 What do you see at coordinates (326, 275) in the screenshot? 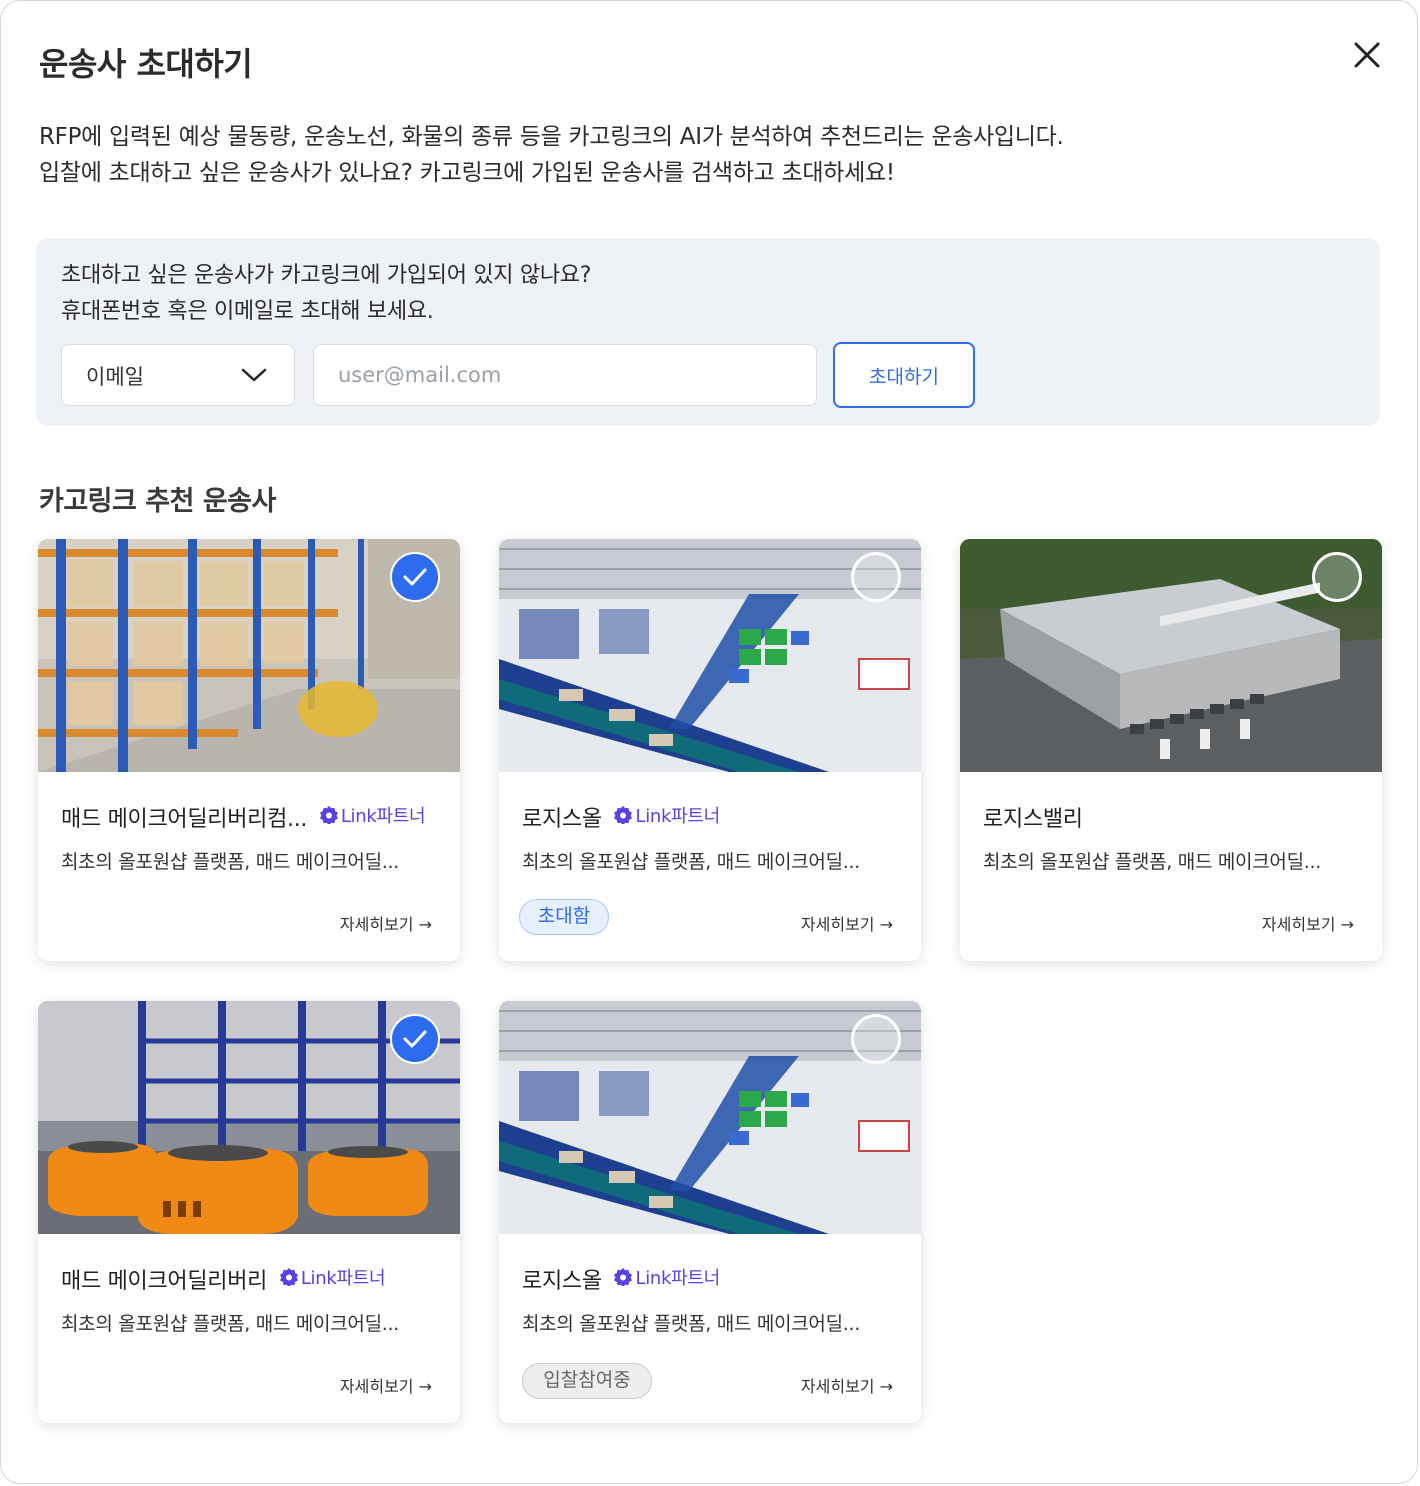
I see `external-invite-line-1: 초대하고 싶은 운송사가 카고링크에 가입되어 있지 않나요?` at bounding box center [326, 275].